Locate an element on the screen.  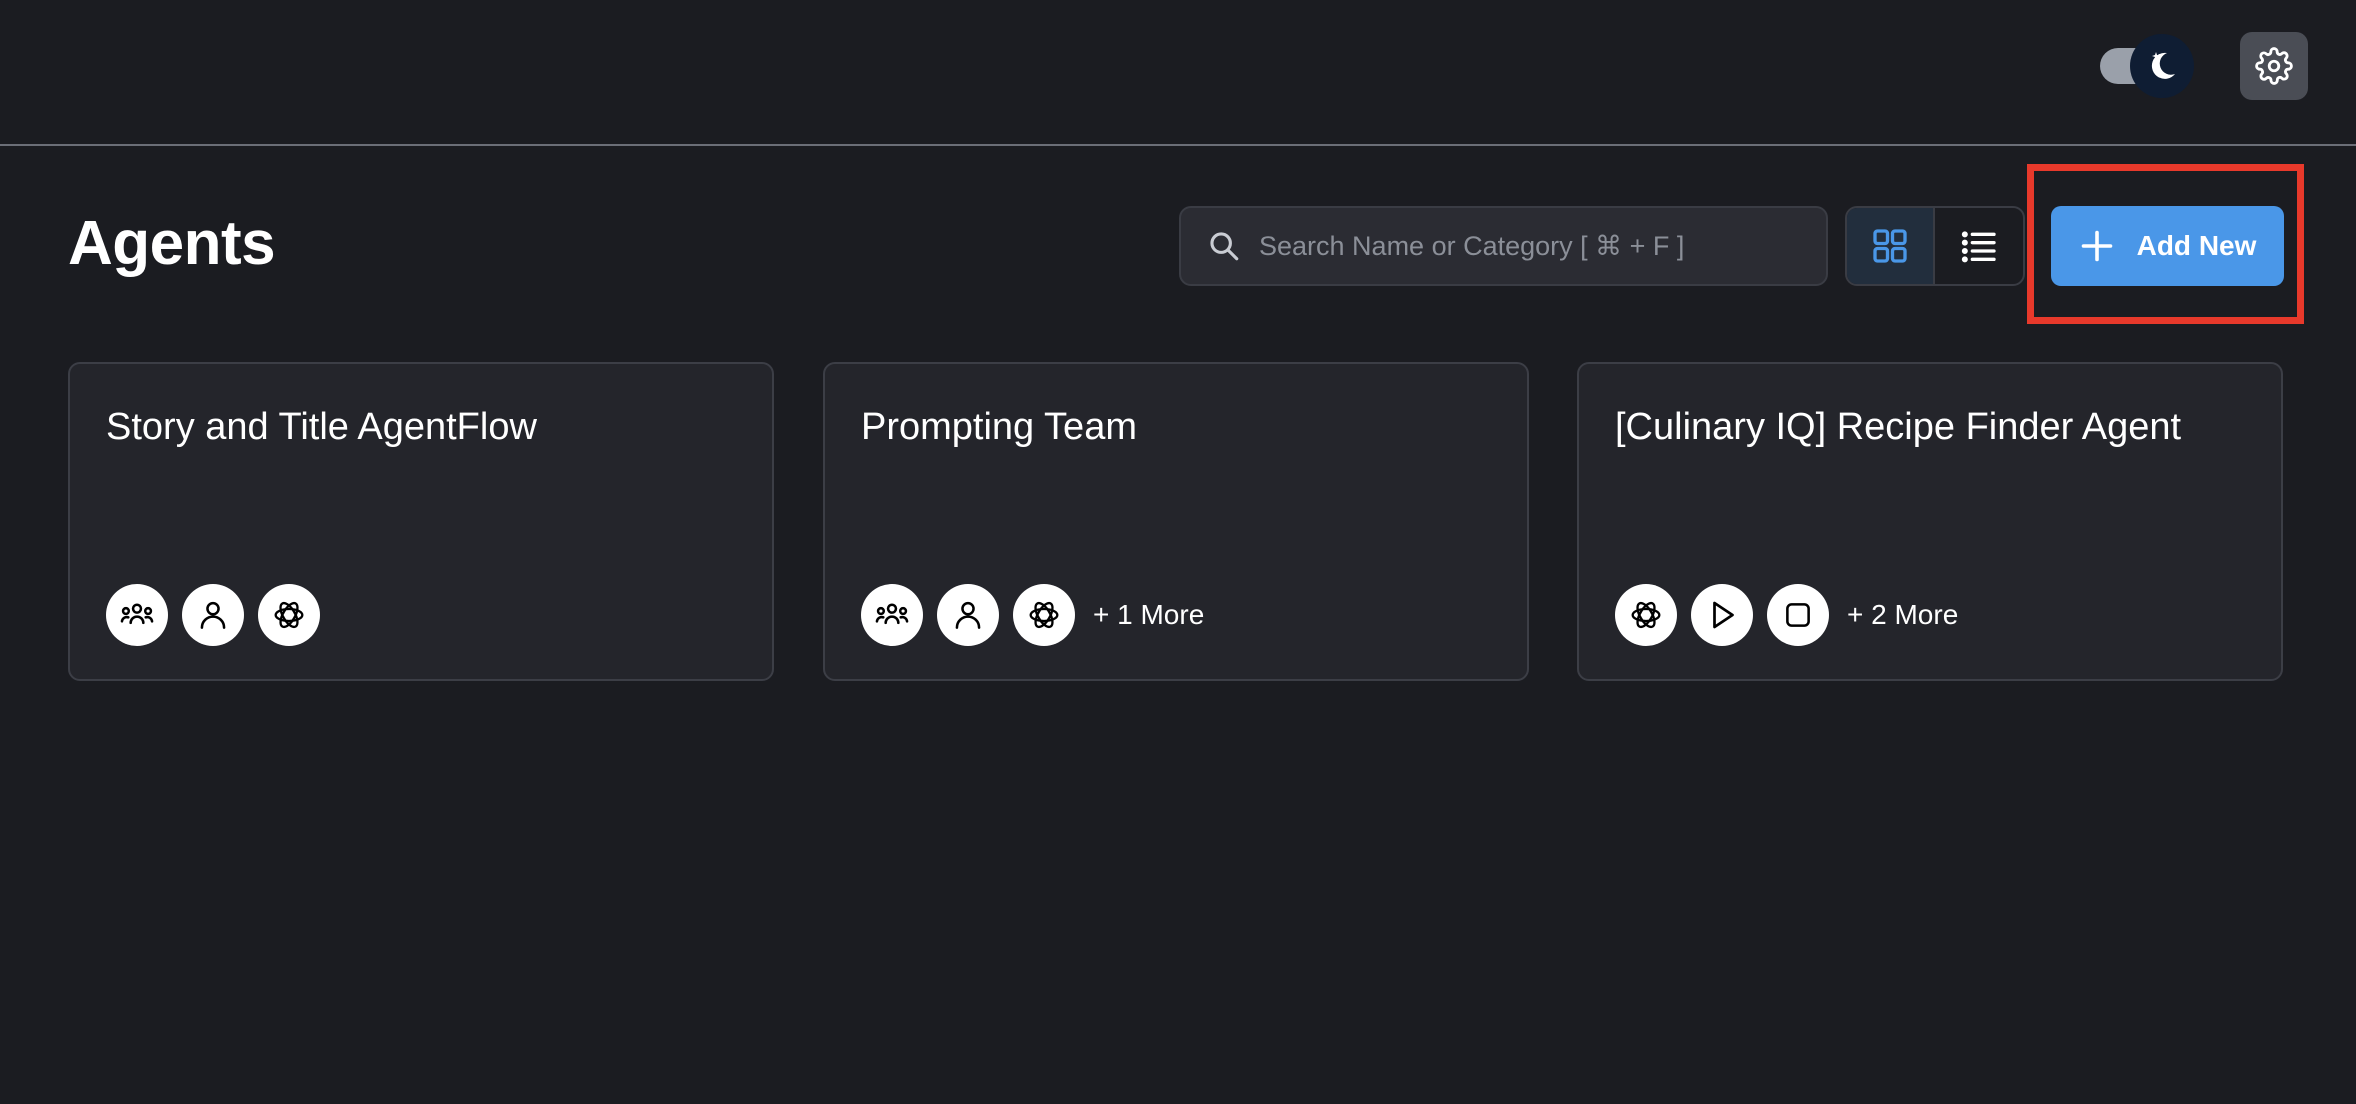
agent-card-icons: + 1 More is located at coordinates (1032, 615).